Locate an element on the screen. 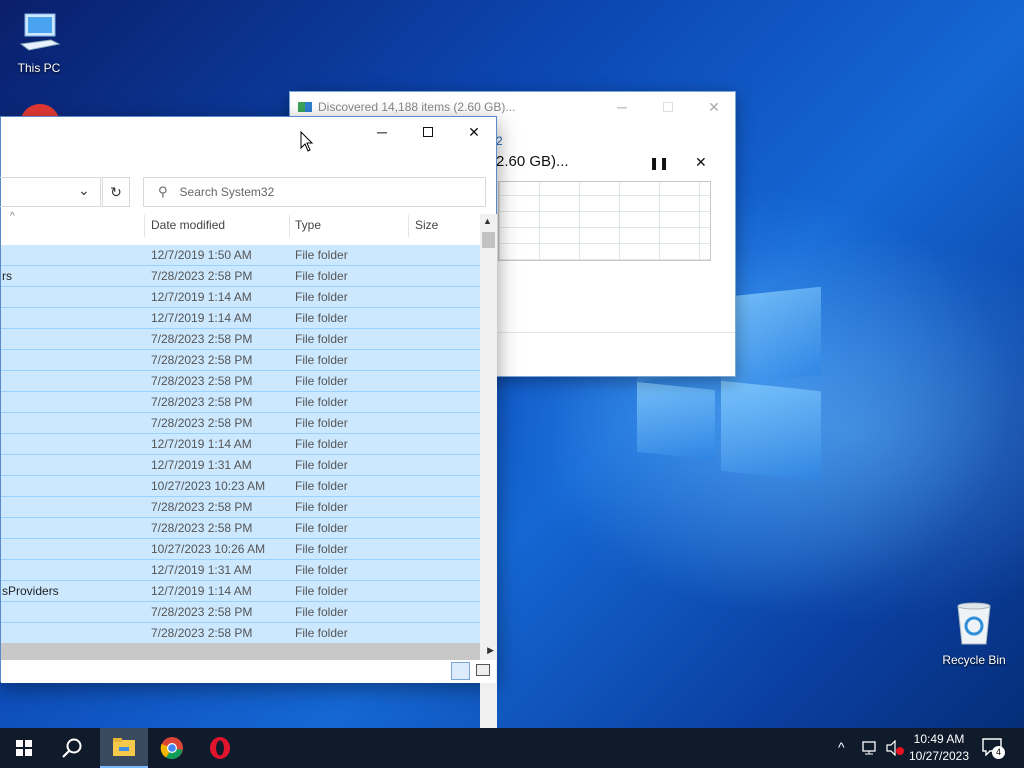  clock-time: 10:49 AM is located at coordinates (939, 739).